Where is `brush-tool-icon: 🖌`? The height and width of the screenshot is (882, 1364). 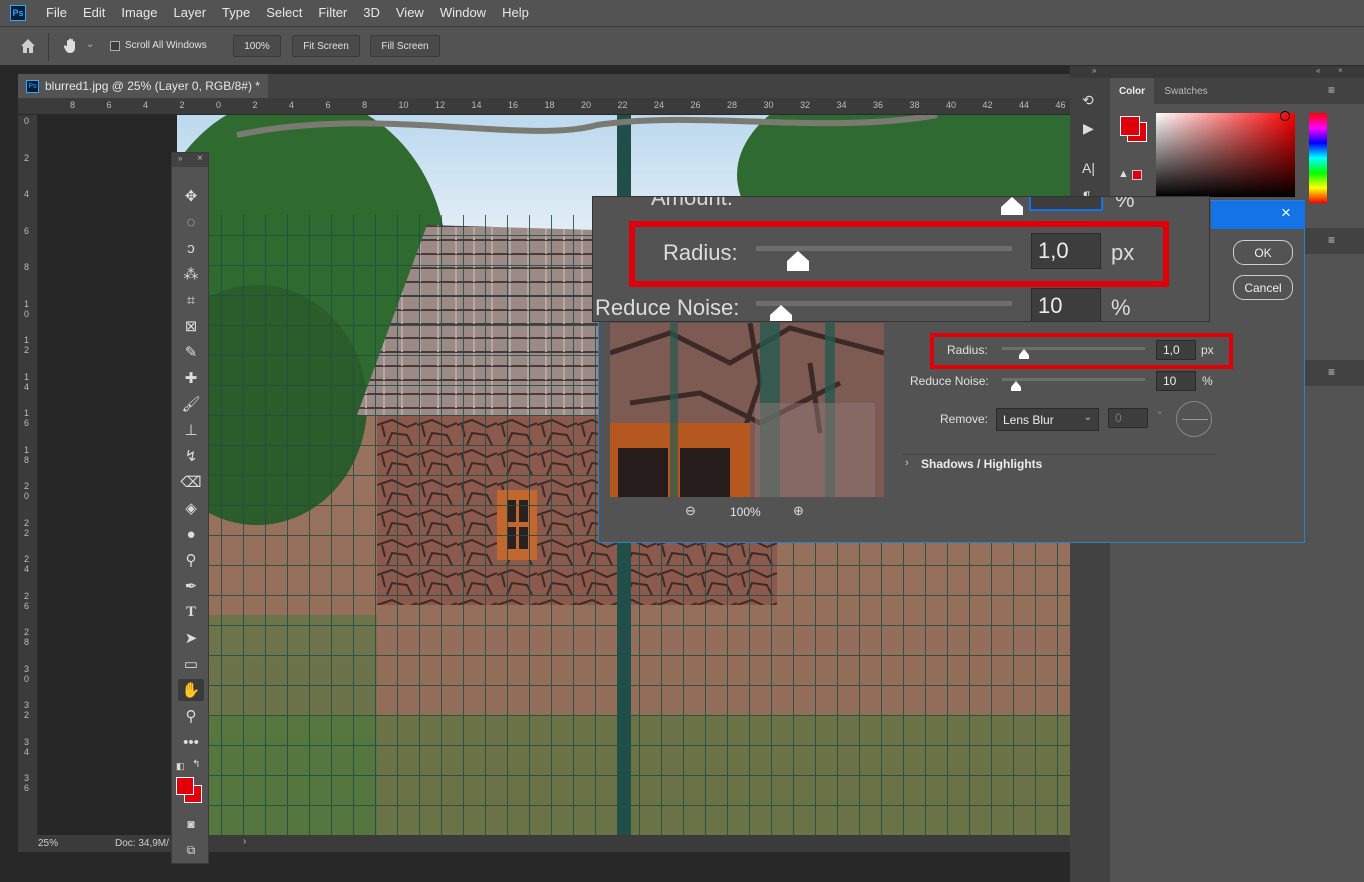
brush-tool-icon: 🖌 is located at coordinates (191, 404).